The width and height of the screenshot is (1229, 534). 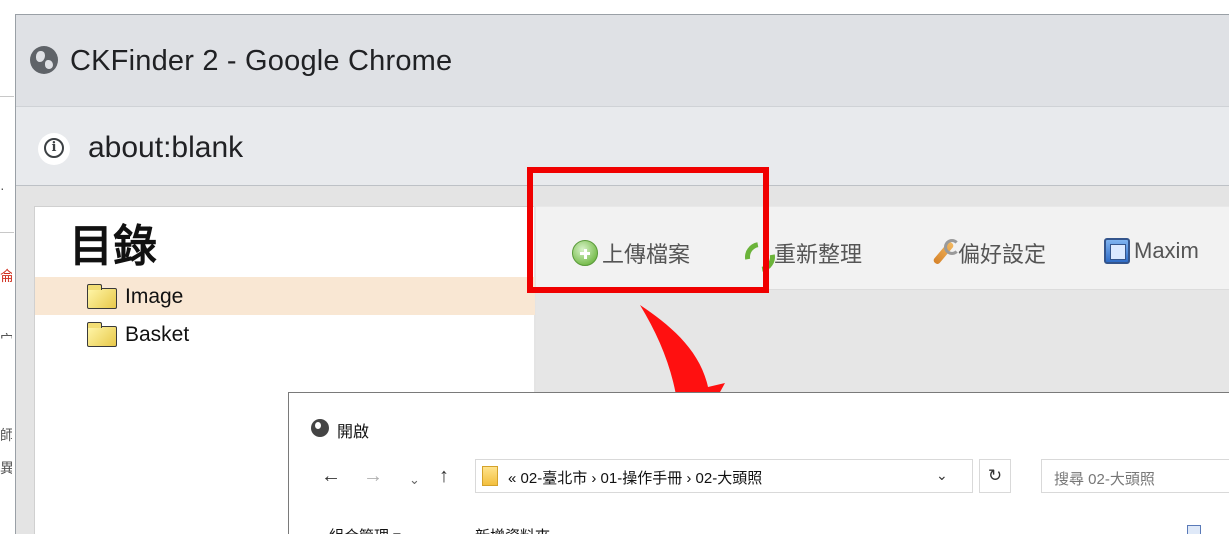 What do you see at coordinates (373, 476) in the screenshot?
I see `forward-arrow-icon: →` at bounding box center [373, 476].